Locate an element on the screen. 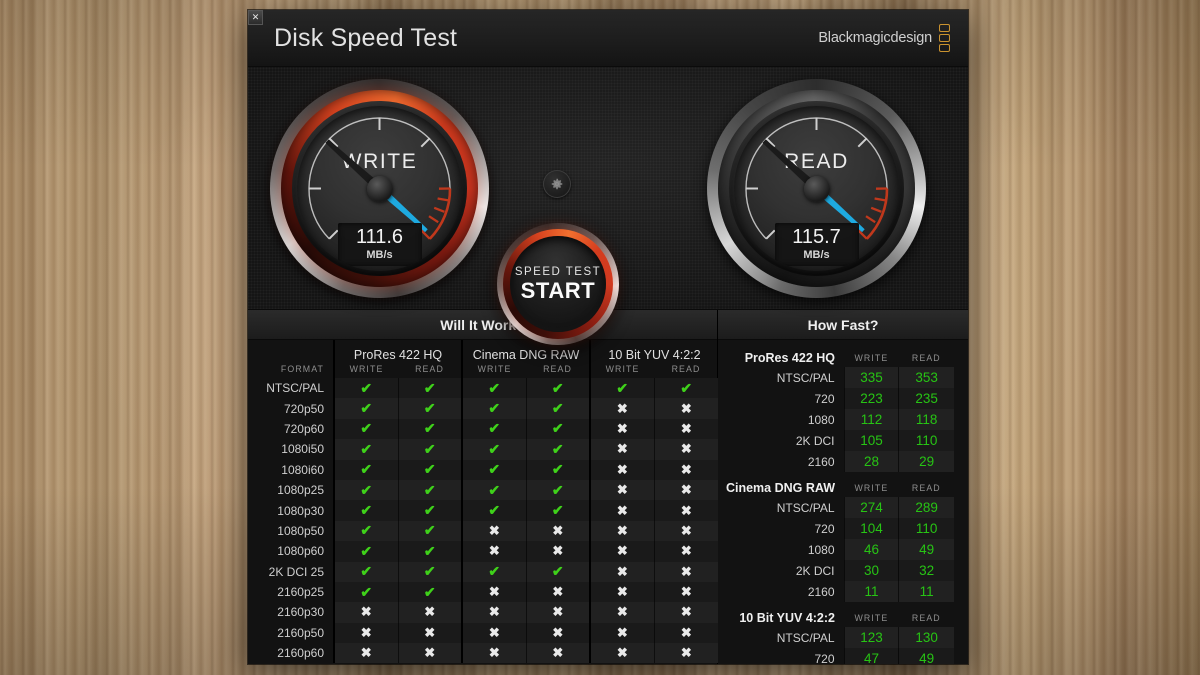 Image resolution: width=1200 pixels, height=675 pixels. table-row: 720 47 49 is located at coordinates (843, 656).